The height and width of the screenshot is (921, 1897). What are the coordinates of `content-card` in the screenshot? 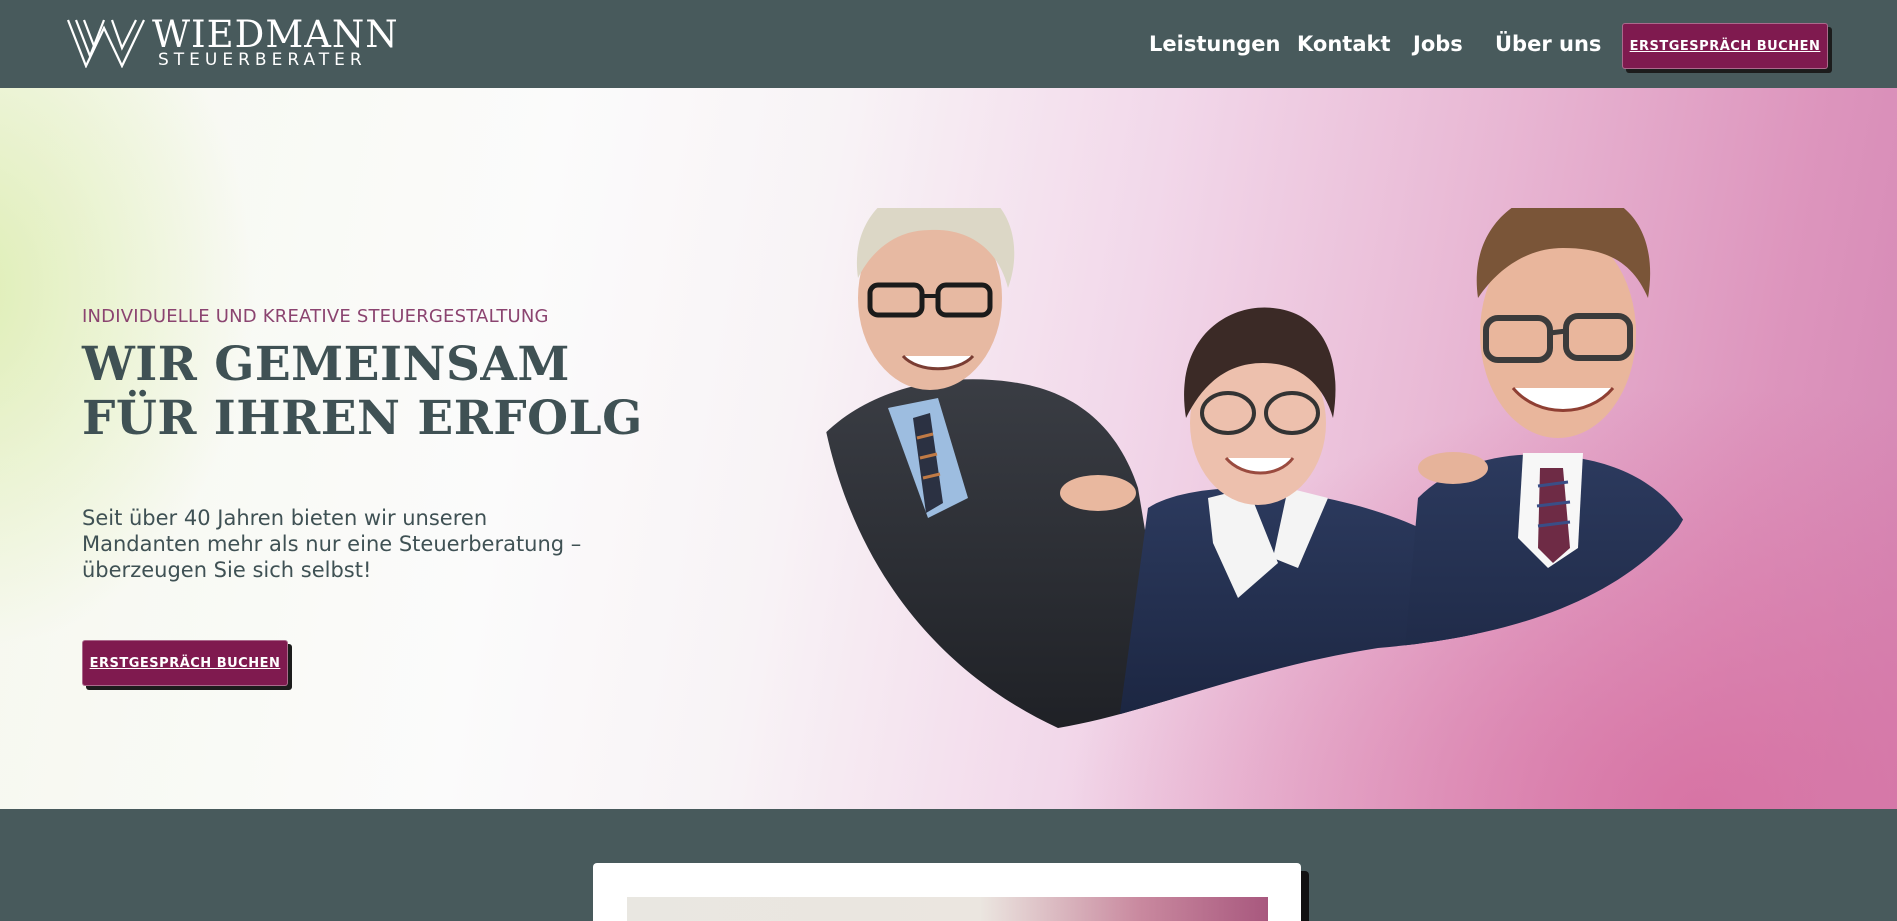 It's located at (947, 892).